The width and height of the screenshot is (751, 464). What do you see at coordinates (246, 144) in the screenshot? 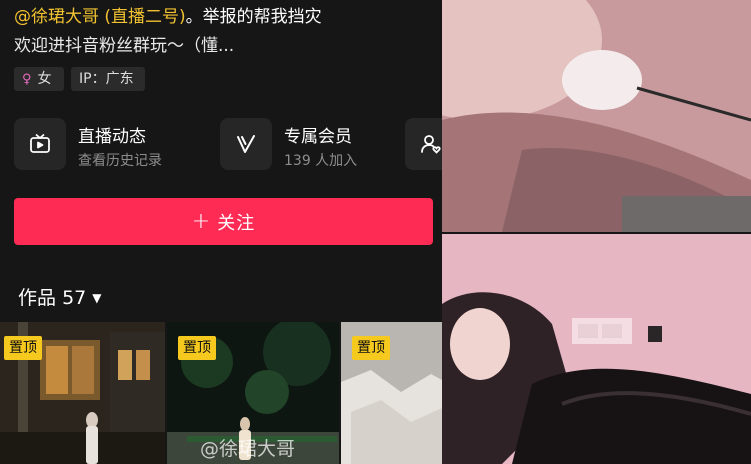
I see `v-badge-icon` at bounding box center [246, 144].